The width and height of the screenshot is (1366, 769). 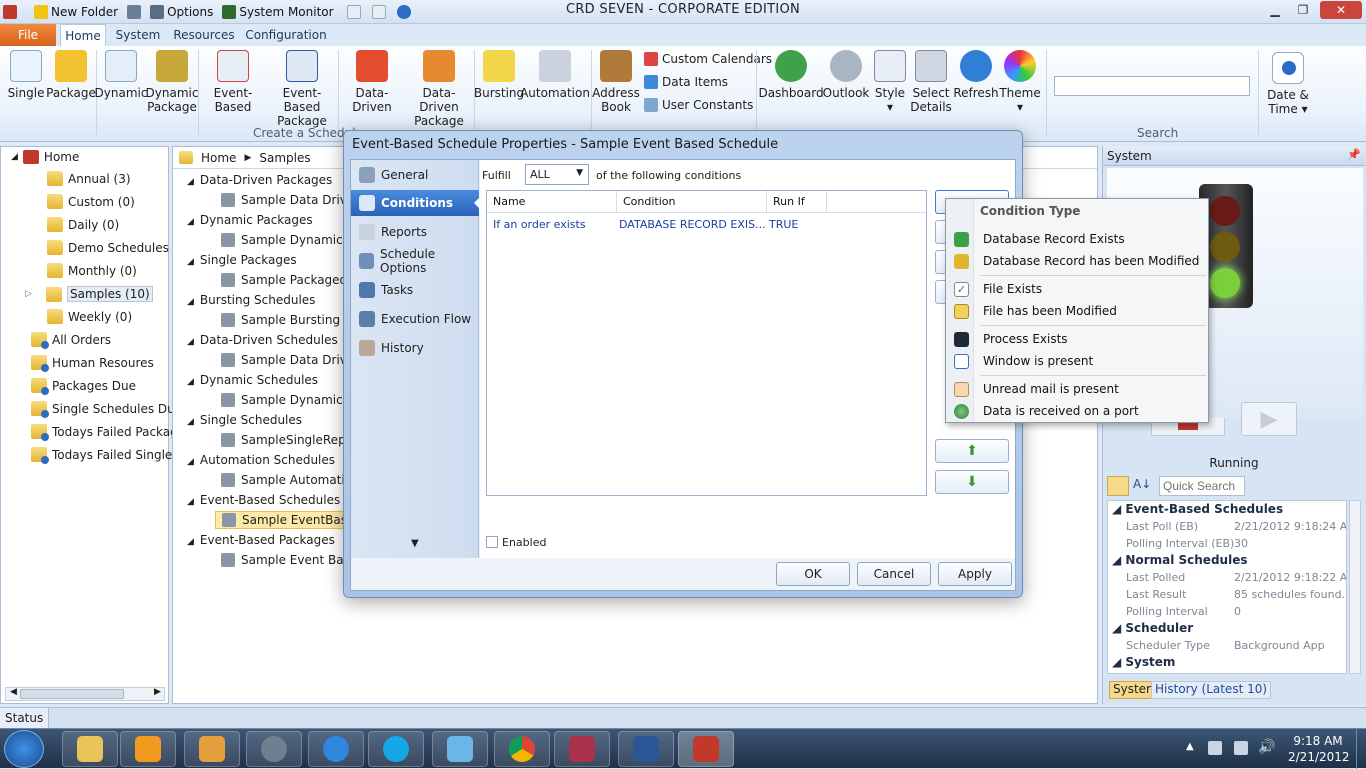 I want to click on tree-smart-folder: Human Resoures, so click(x=92, y=363).